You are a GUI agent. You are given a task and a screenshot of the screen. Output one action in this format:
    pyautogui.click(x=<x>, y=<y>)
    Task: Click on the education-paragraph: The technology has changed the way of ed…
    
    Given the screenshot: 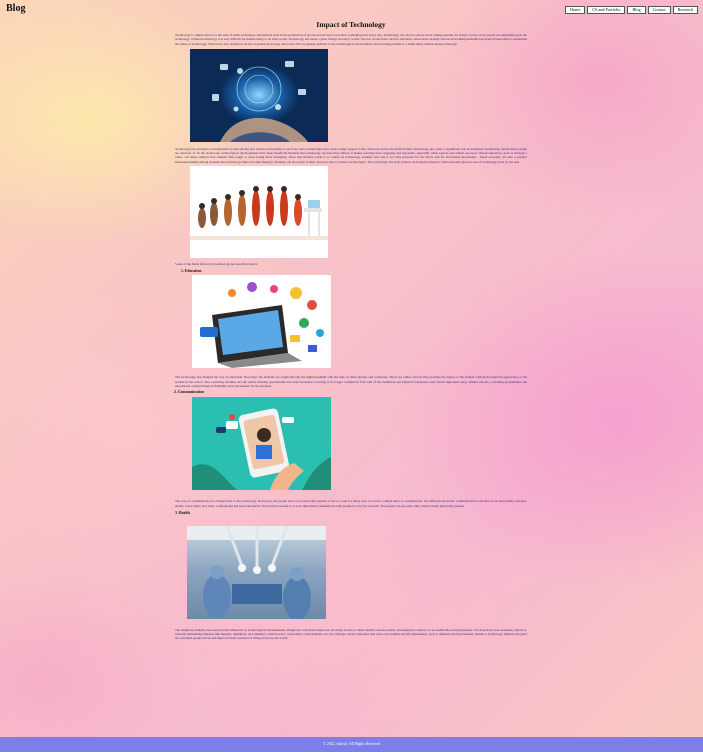 What is the action you would take?
    pyautogui.click(x=351, y=381)
    